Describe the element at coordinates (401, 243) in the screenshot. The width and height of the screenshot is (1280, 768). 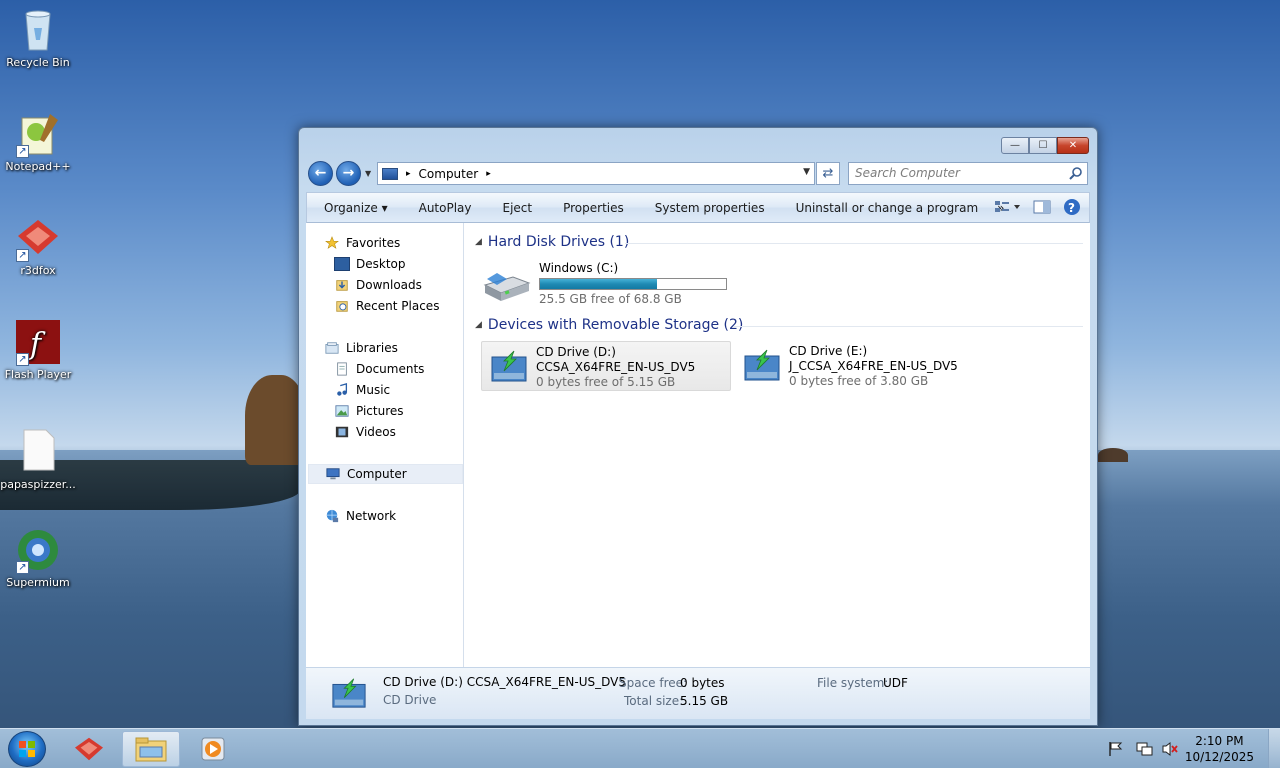
I see `nav-favorites: Favorites` at that location.